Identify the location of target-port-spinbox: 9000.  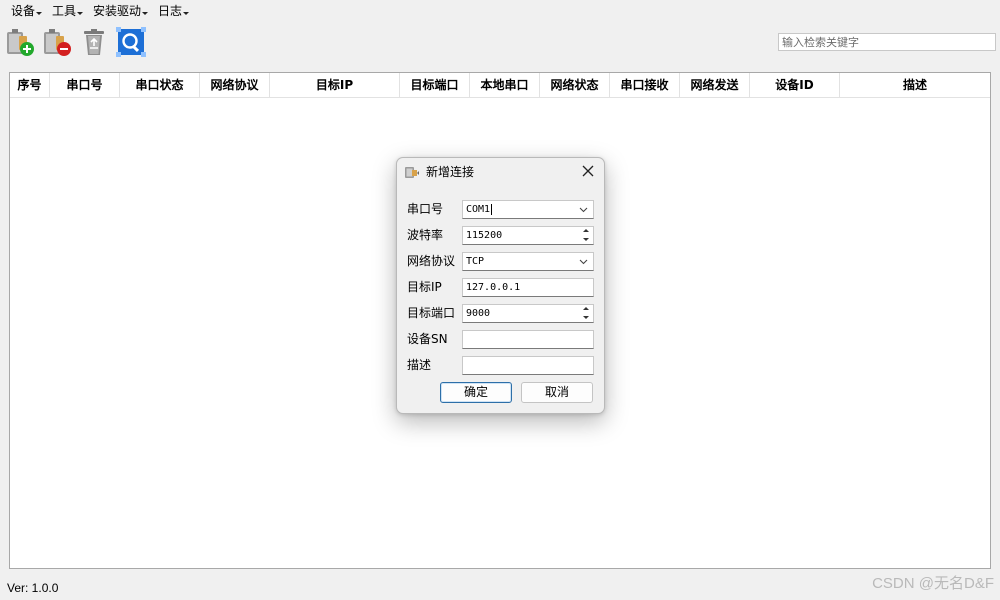
(528, 313).